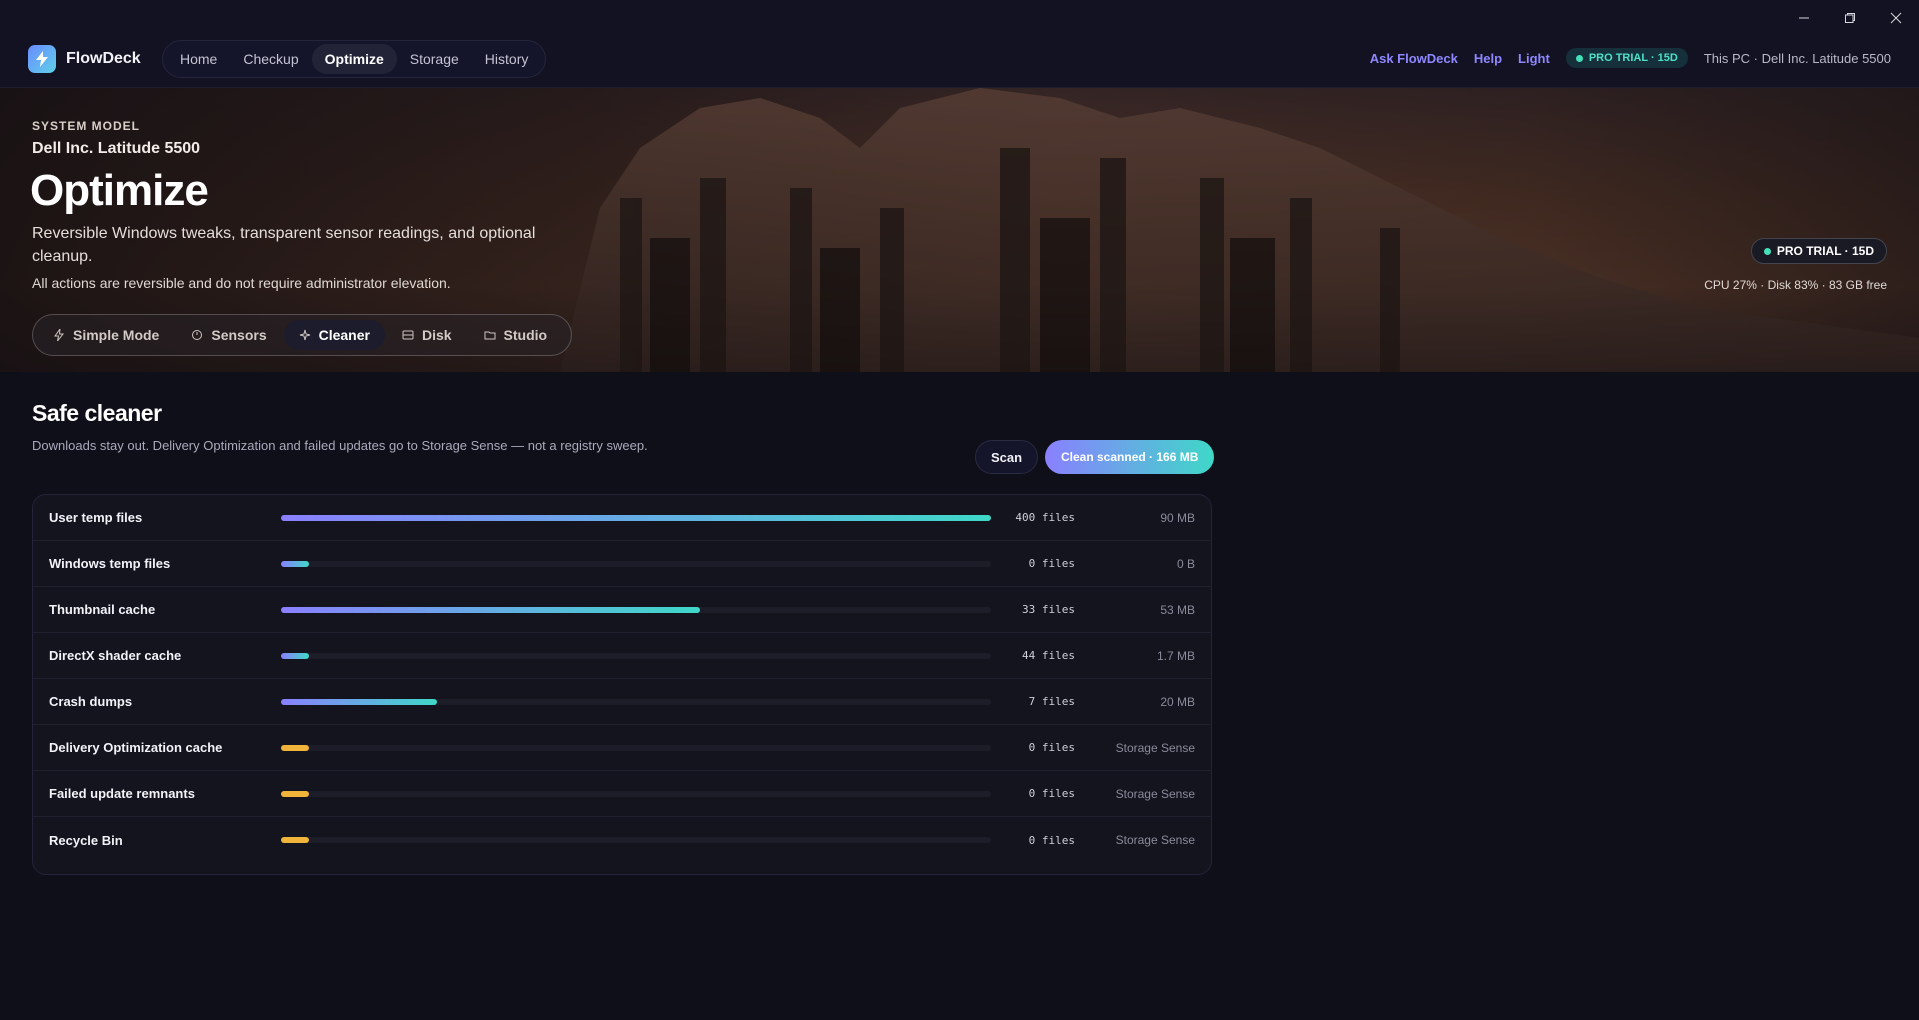 The width and height of the screenshot is (1919, 1020). Describe the element at coordinates (1177, 609) in the screenshot. I see `item-size: 53 MB` at that location.